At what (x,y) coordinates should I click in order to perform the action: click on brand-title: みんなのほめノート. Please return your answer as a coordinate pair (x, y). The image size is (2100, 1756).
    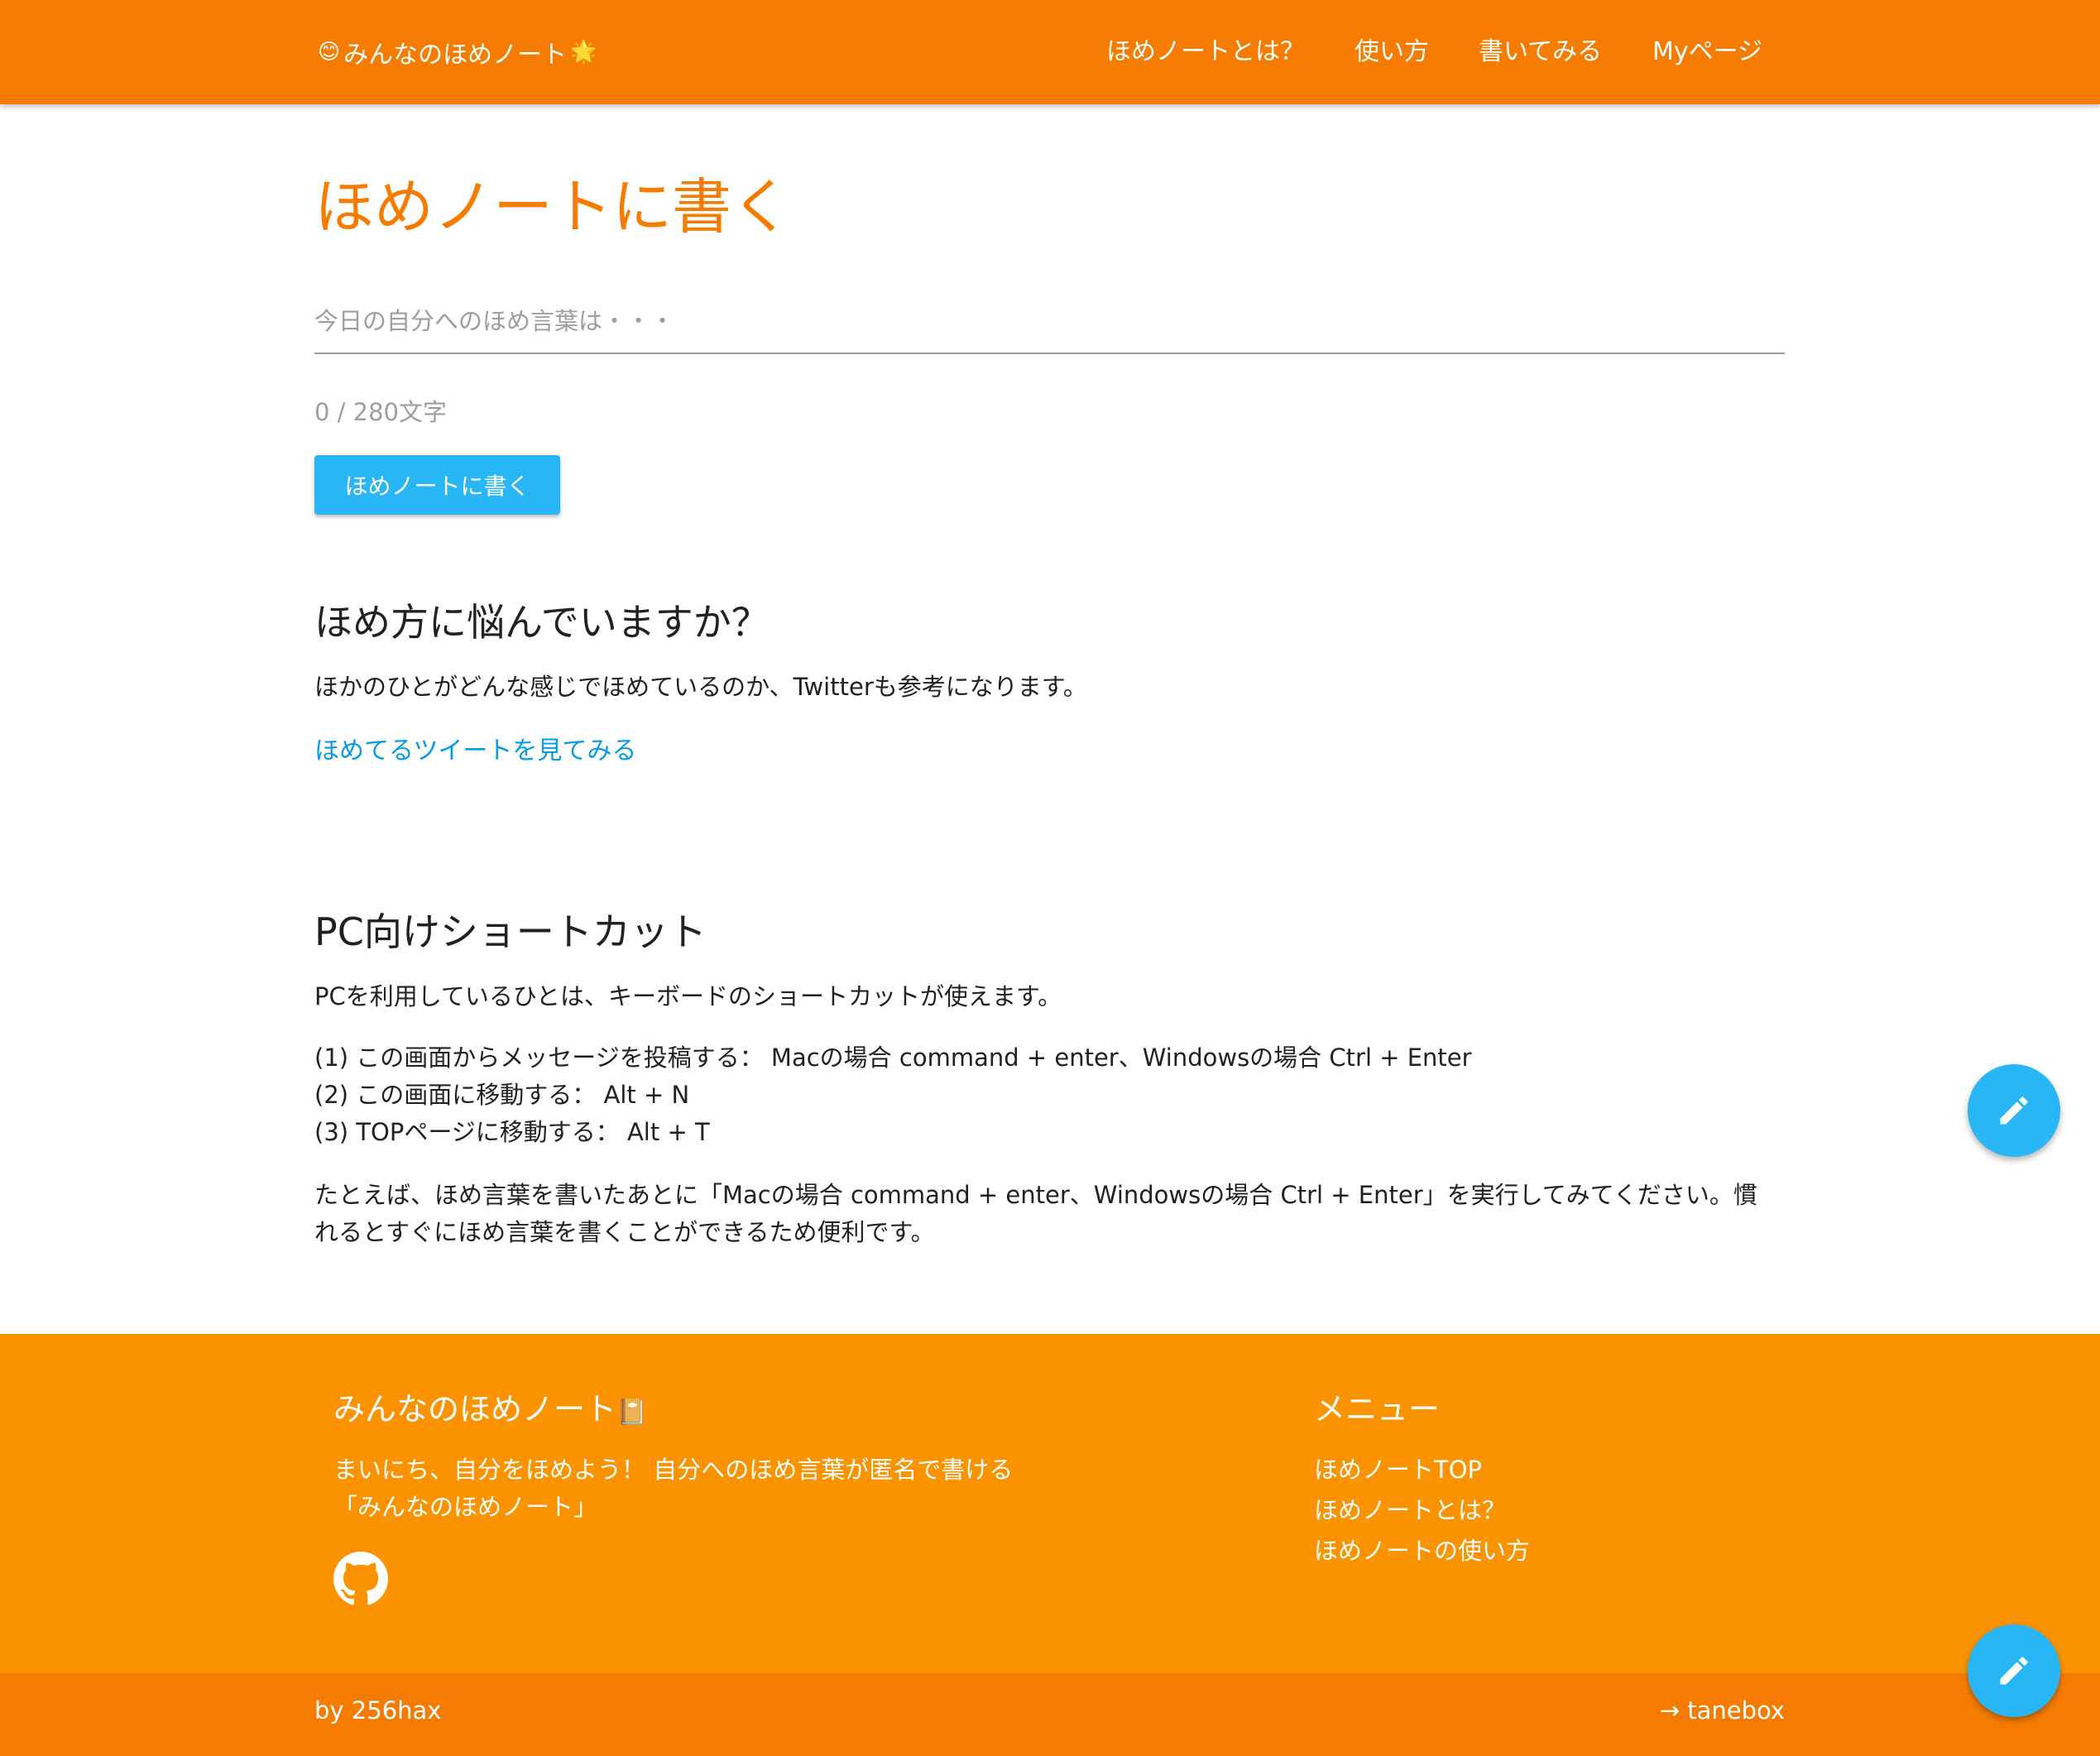
    Looking at the image, I should click on (455, 56).